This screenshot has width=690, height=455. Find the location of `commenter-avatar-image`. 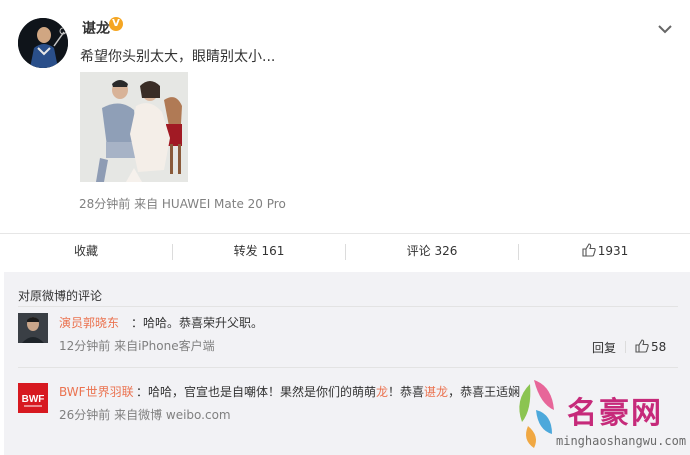

commenter-avatar-image is located at coordinates (33, 328).